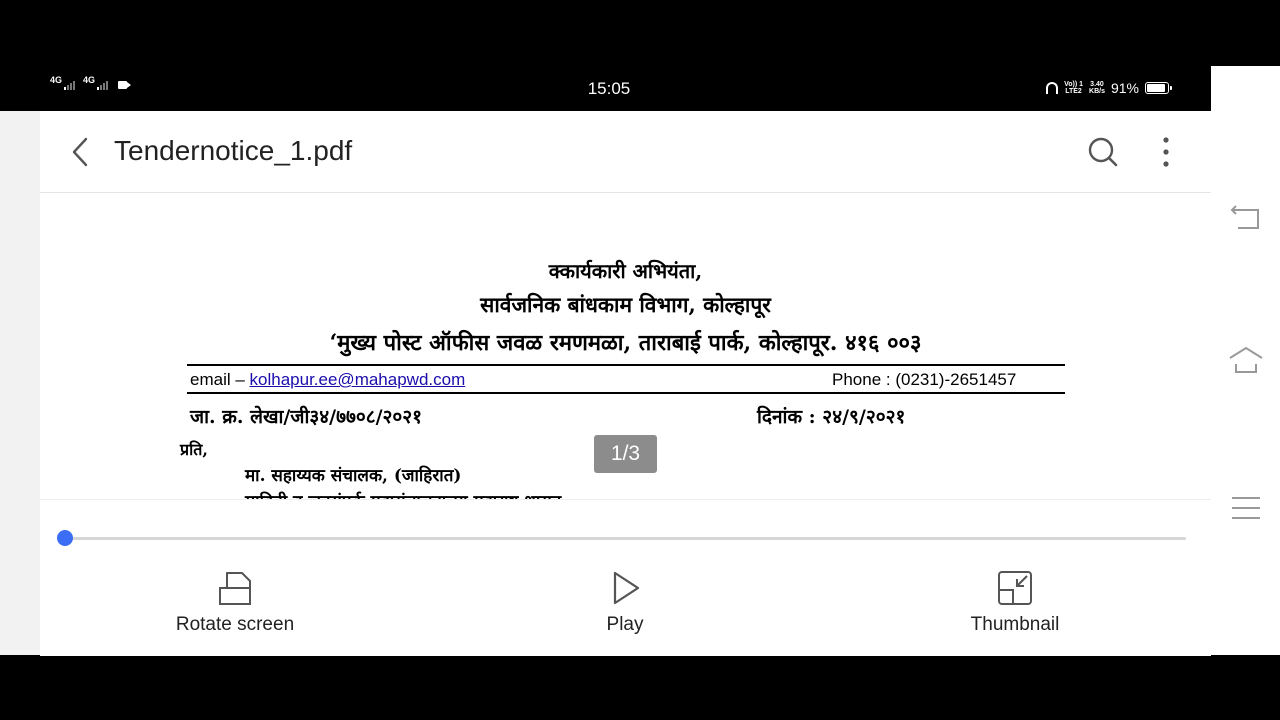 This screenshot has height=720, width=1280. I want to click on app-bar: Tendernotice_1.pdf, so click(625, 152).